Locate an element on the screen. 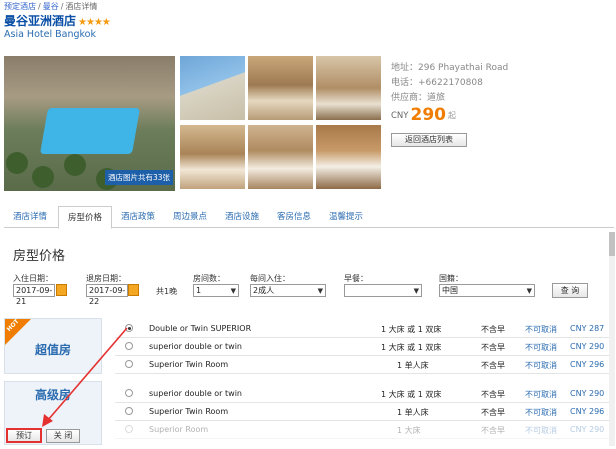  scrollbar-thumb is located at coordinates (612, 244).